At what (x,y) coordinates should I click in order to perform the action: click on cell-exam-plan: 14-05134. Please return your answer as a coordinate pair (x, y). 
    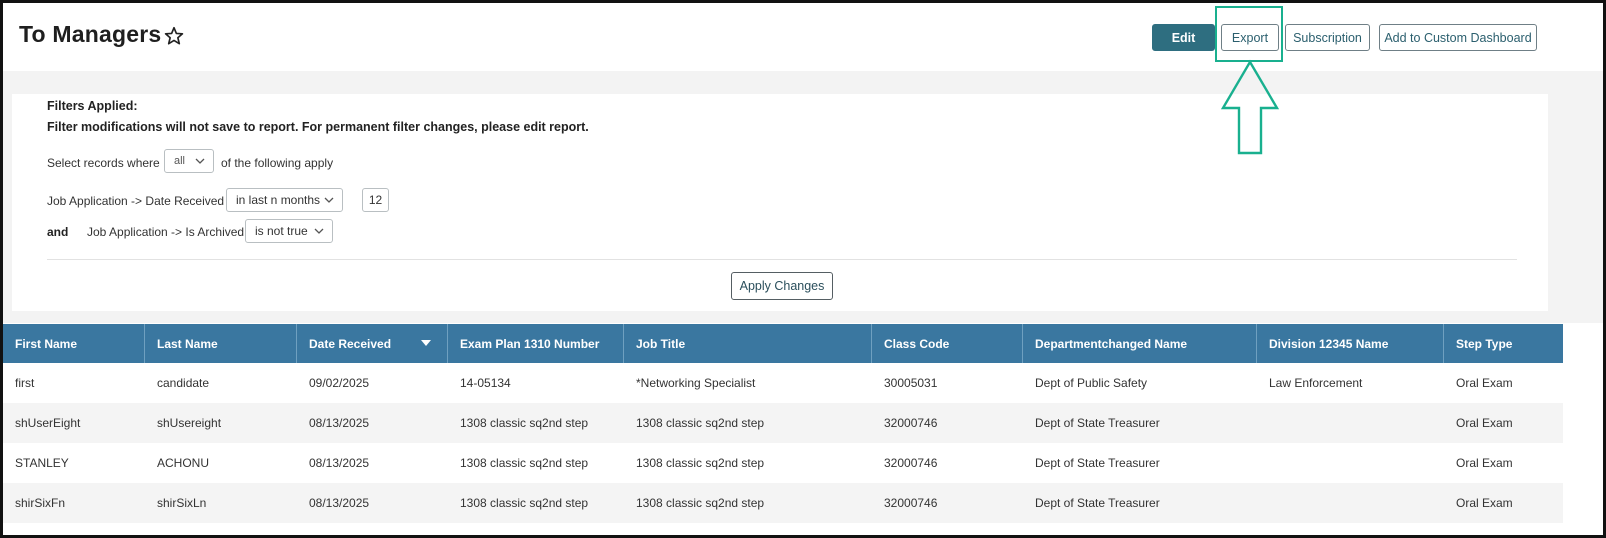
    Looking at the image, I should click on (485, 383).